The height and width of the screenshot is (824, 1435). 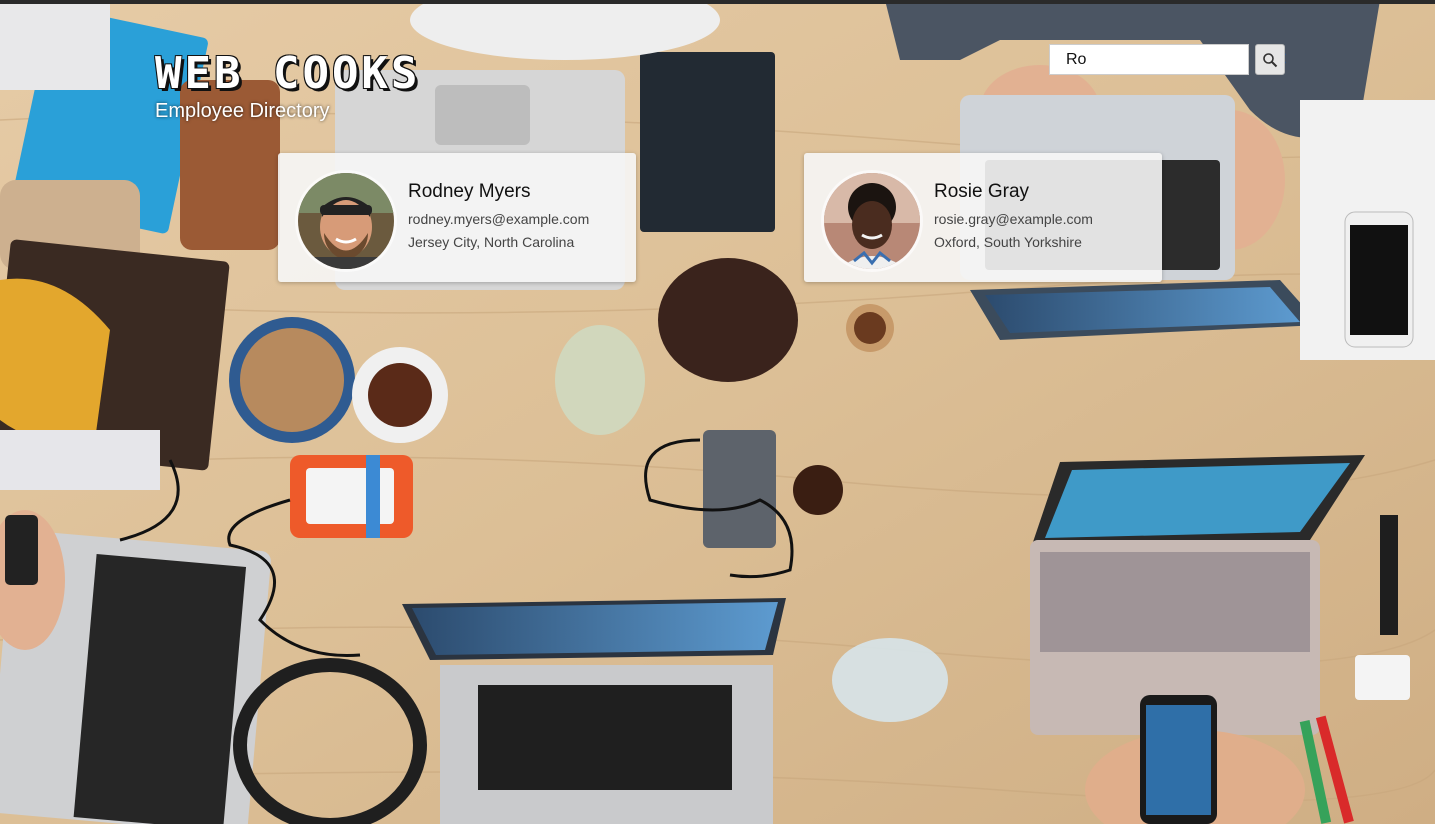 I want to click on brand-logo-title: WEB COOKS, so click(x=288, y=73).